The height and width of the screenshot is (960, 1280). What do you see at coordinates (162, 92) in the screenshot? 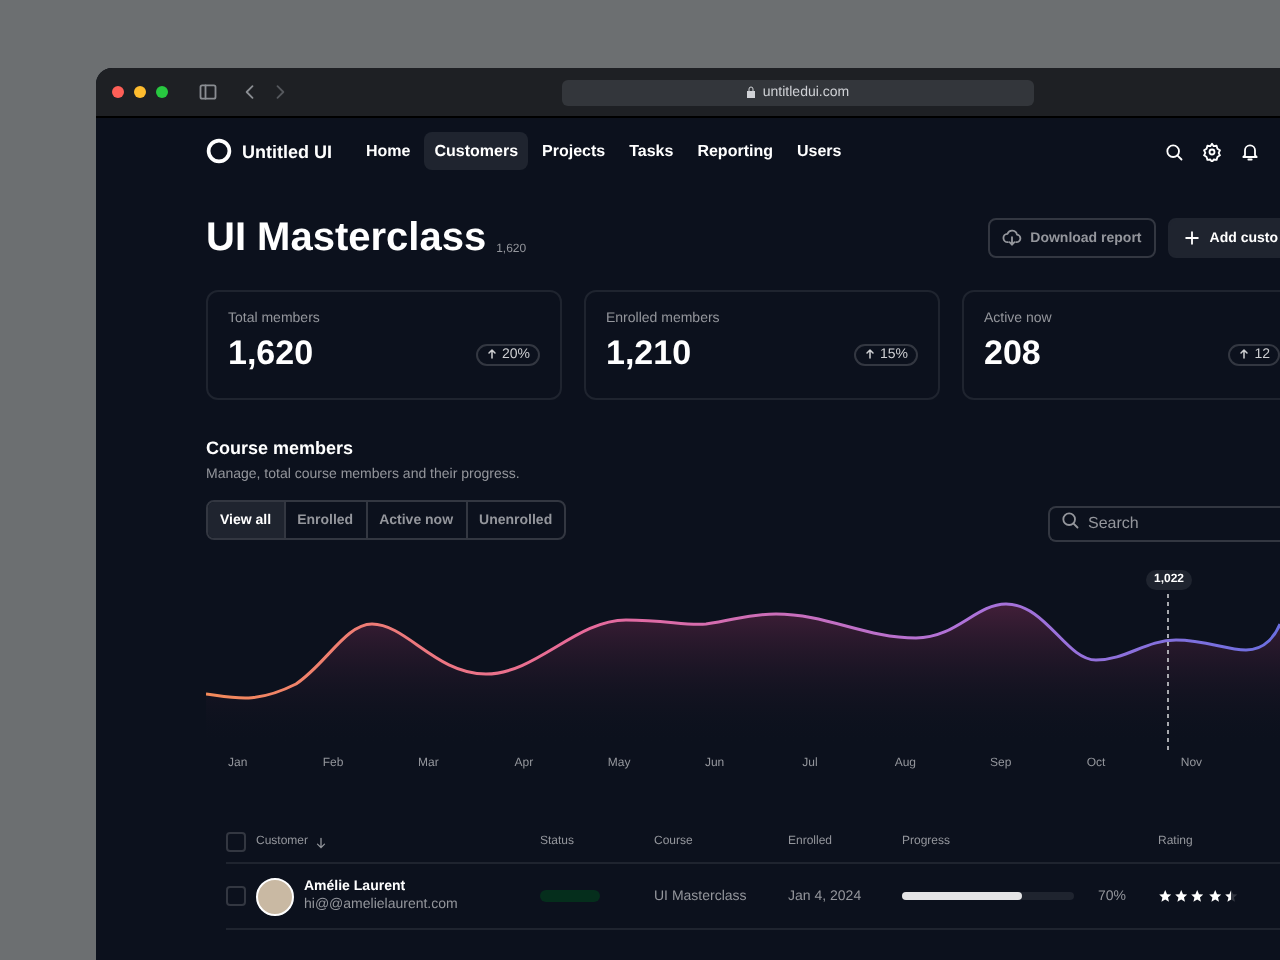
I see `maximize-dot` at bounding box center [162, 92].